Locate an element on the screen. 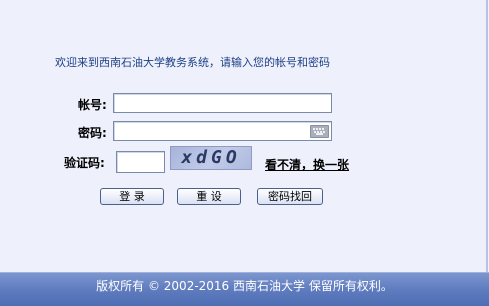  password-label: 密码: is located at coordinates (92, 133).